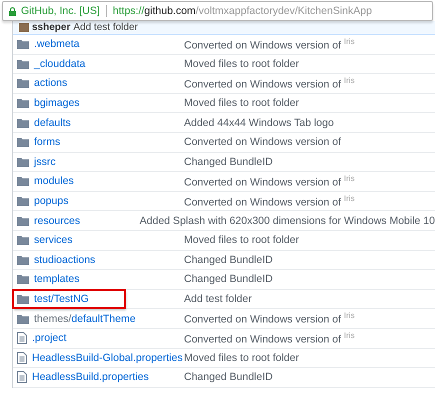  What do you see at coordinates (60, 11) in the screenshot?
I see `site-identity: GitHub, Inc. [US]` at bounding box center [60, 11].